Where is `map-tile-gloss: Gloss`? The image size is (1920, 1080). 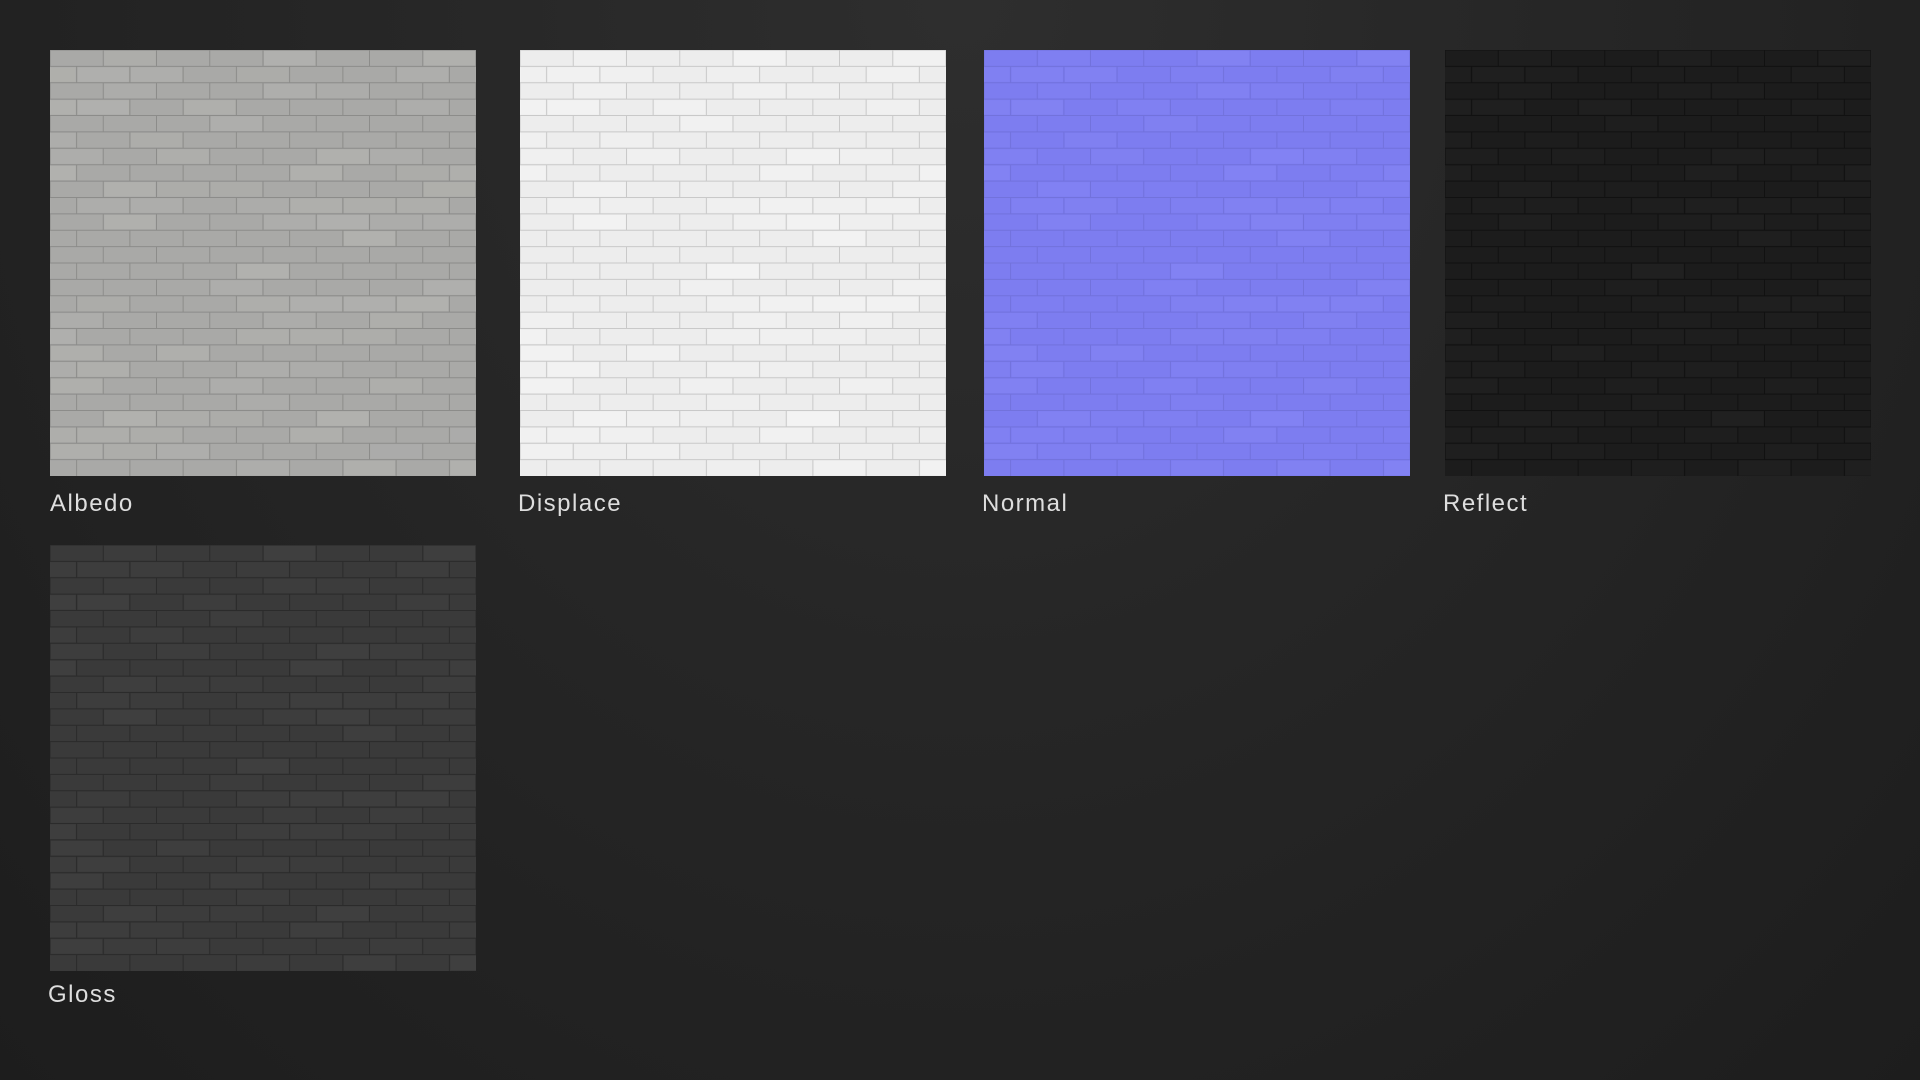
map-tile-gloss: Gloss is located at coordinates (262, 776).